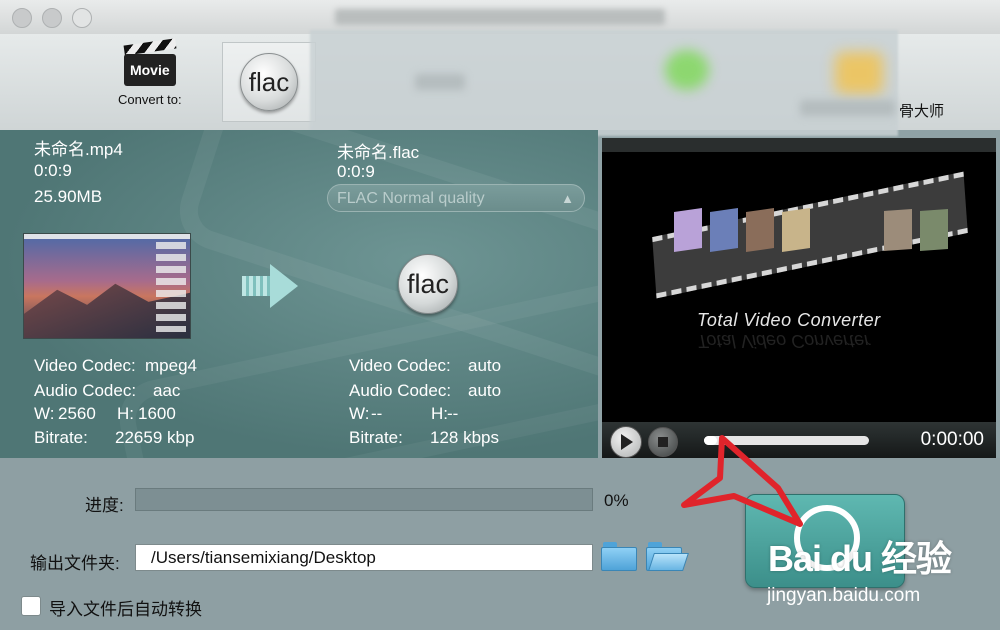 The width and height of the screenshot is (1000, 630). I want to click on convert-to-label: Convert to:, so click(150, 99).